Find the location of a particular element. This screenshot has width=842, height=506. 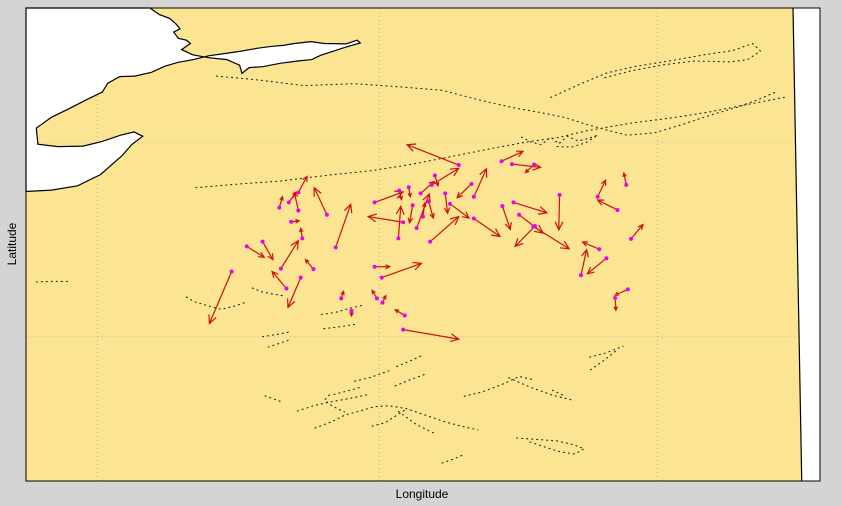

x-axis-label: Longitude is located at coordinates (422, 494).